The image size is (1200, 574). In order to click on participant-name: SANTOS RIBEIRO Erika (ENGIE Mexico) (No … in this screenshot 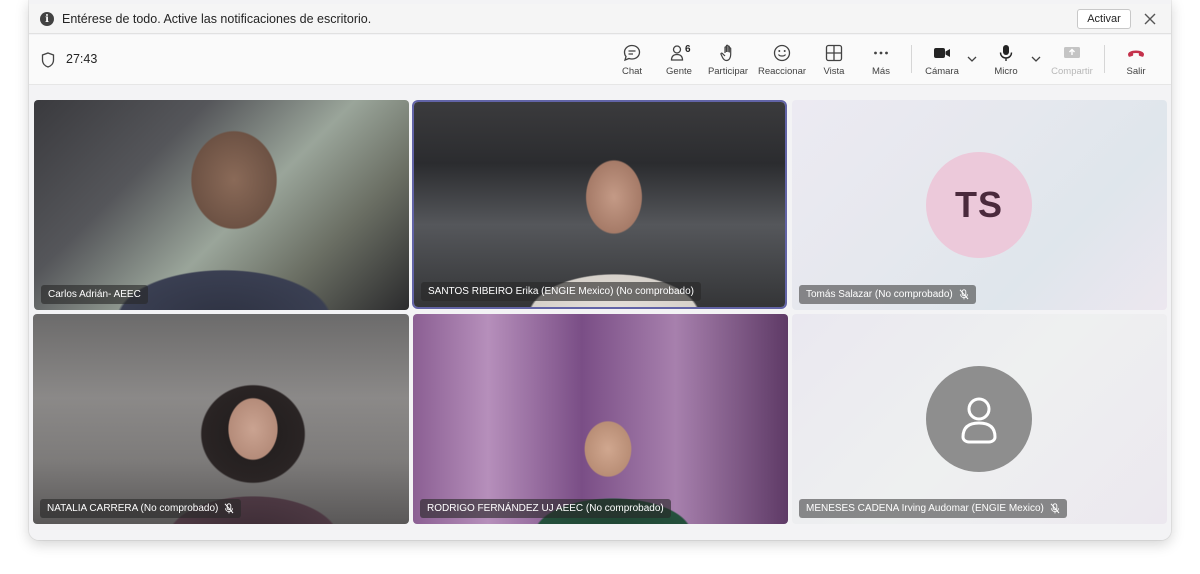, I will do `click(561, 291)`.